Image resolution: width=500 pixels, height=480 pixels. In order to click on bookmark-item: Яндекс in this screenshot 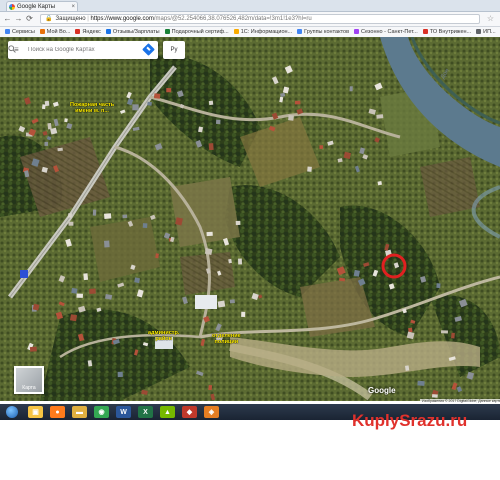, I will do `click(88, 32)`.